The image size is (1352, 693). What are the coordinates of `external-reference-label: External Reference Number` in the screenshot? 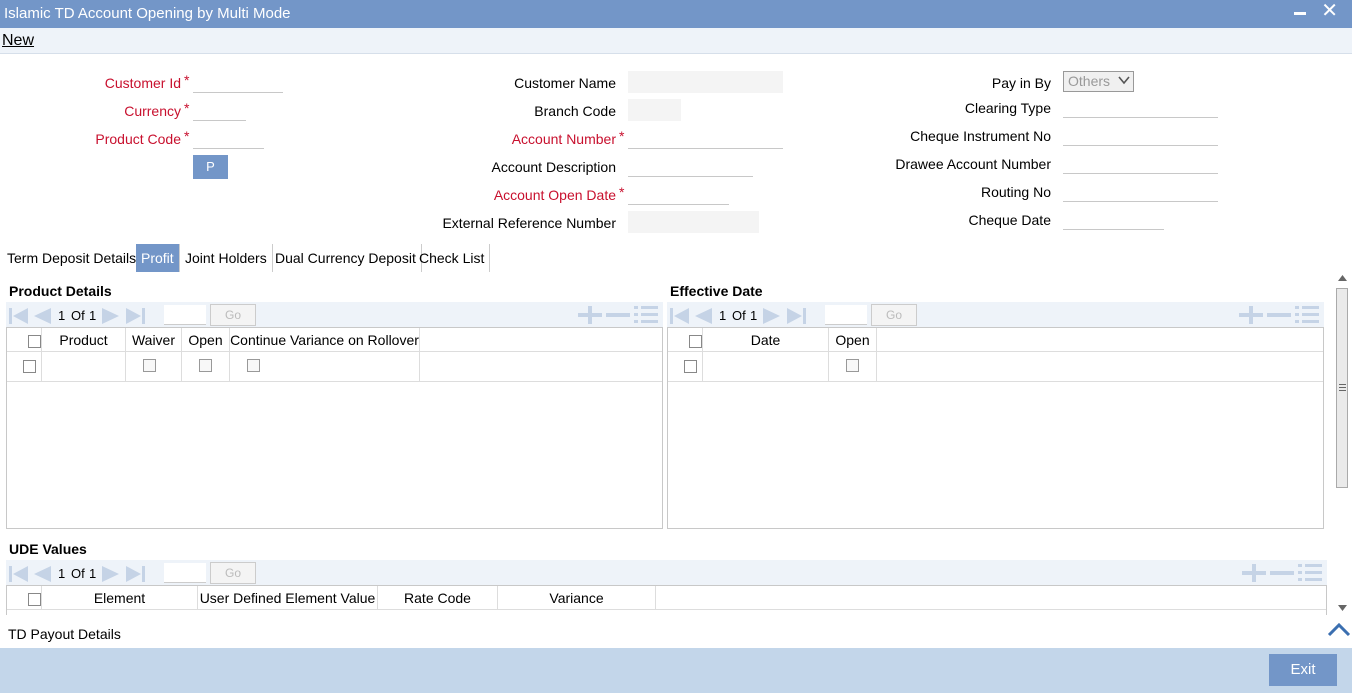 It's located at (529, 223).